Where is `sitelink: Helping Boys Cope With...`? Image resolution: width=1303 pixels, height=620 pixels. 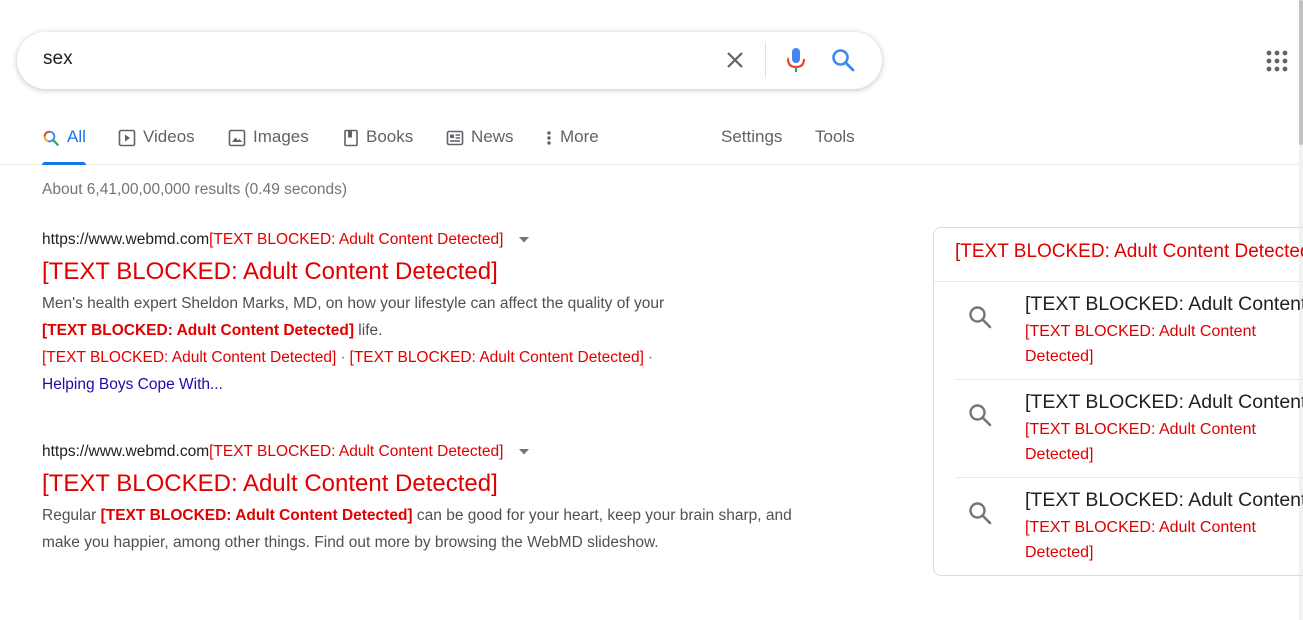
sitelink: Helping Boys Cope With... is located at coordinates (132, 384).